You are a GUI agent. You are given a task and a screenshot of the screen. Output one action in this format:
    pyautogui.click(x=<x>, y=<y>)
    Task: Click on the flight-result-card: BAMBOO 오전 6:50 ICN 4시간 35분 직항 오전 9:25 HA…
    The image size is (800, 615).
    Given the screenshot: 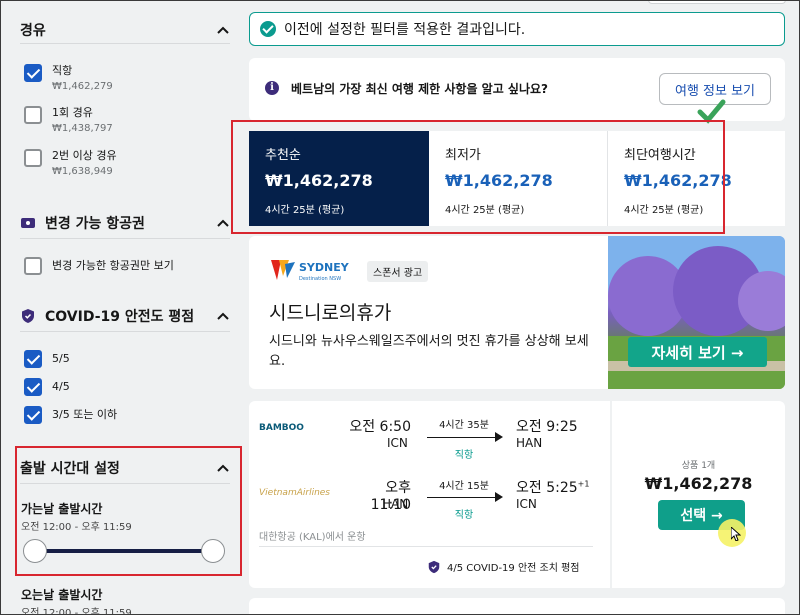 What is the action you would take?
    pyautogui.click(x=429, y=494)
    